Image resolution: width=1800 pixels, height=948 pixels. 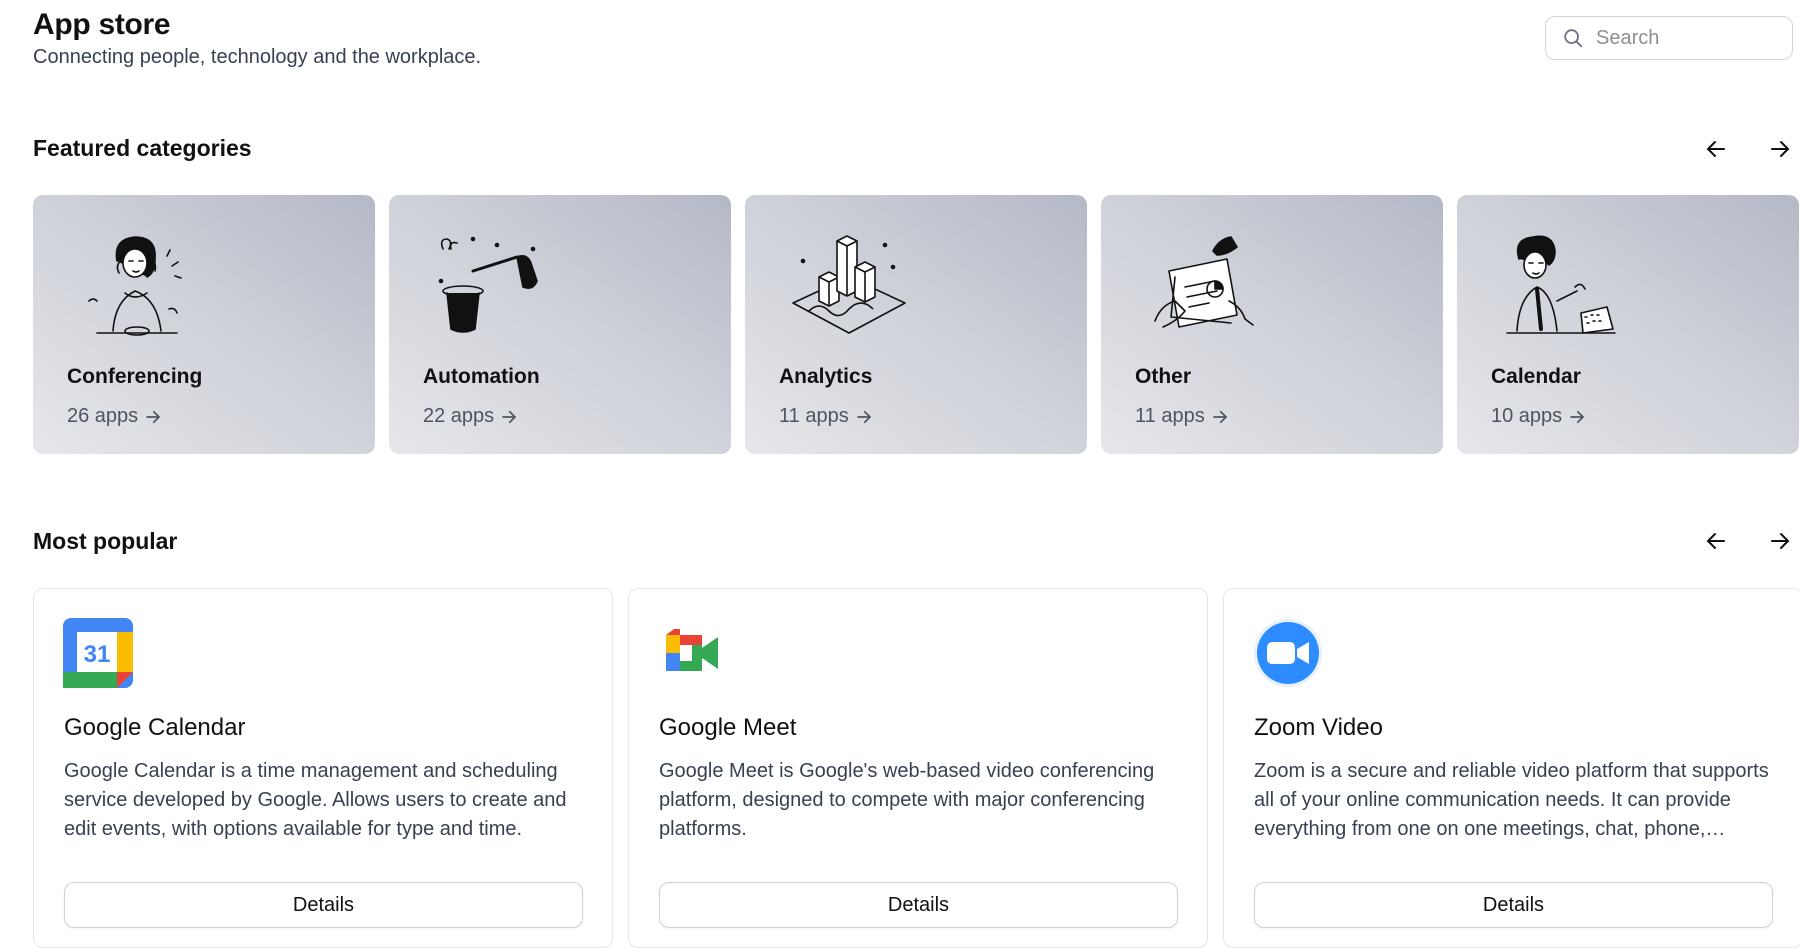 I want to click on category-count: 10 apps, so click(x=1538, y=416).